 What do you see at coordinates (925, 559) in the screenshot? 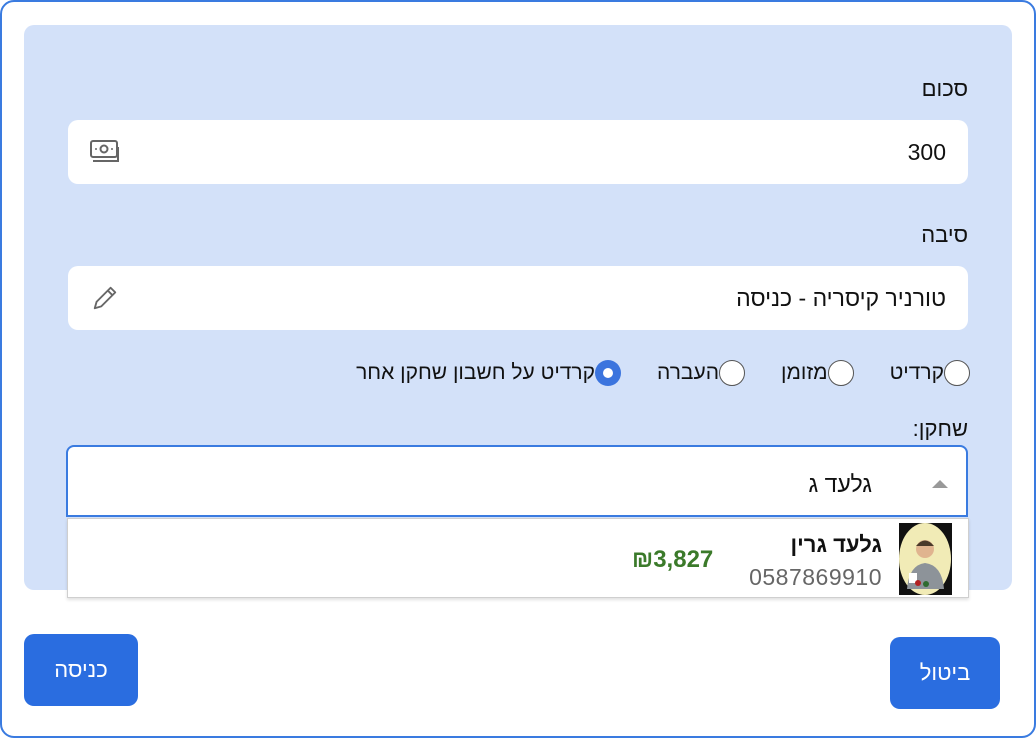
I see `avatar` at bounding box center [925, 559].